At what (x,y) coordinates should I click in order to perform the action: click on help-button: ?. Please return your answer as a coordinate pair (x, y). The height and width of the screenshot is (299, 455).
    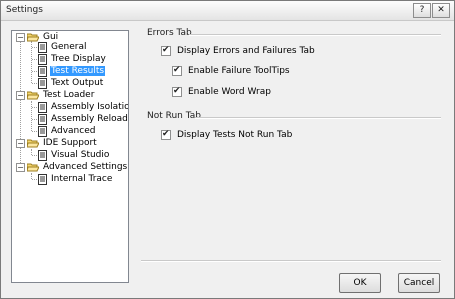
    Looking at the image, I should click on (422, 10).